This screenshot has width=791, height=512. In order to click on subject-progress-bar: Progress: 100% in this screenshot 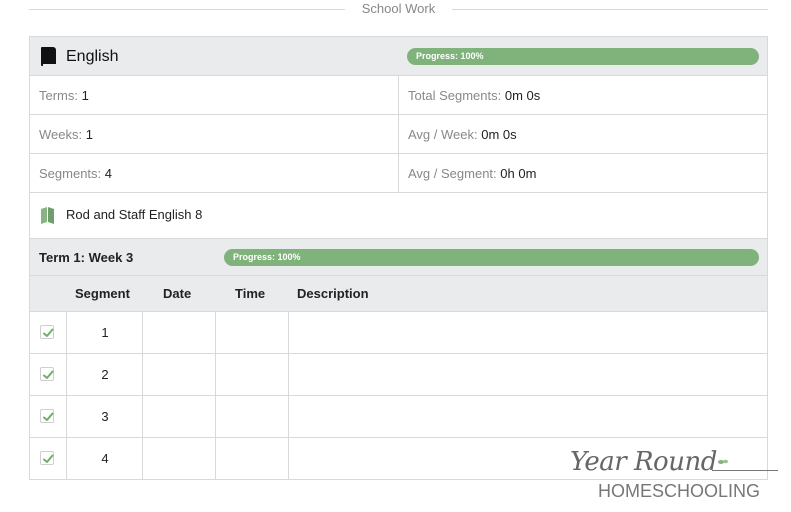, I will do `click(583, 56)`.